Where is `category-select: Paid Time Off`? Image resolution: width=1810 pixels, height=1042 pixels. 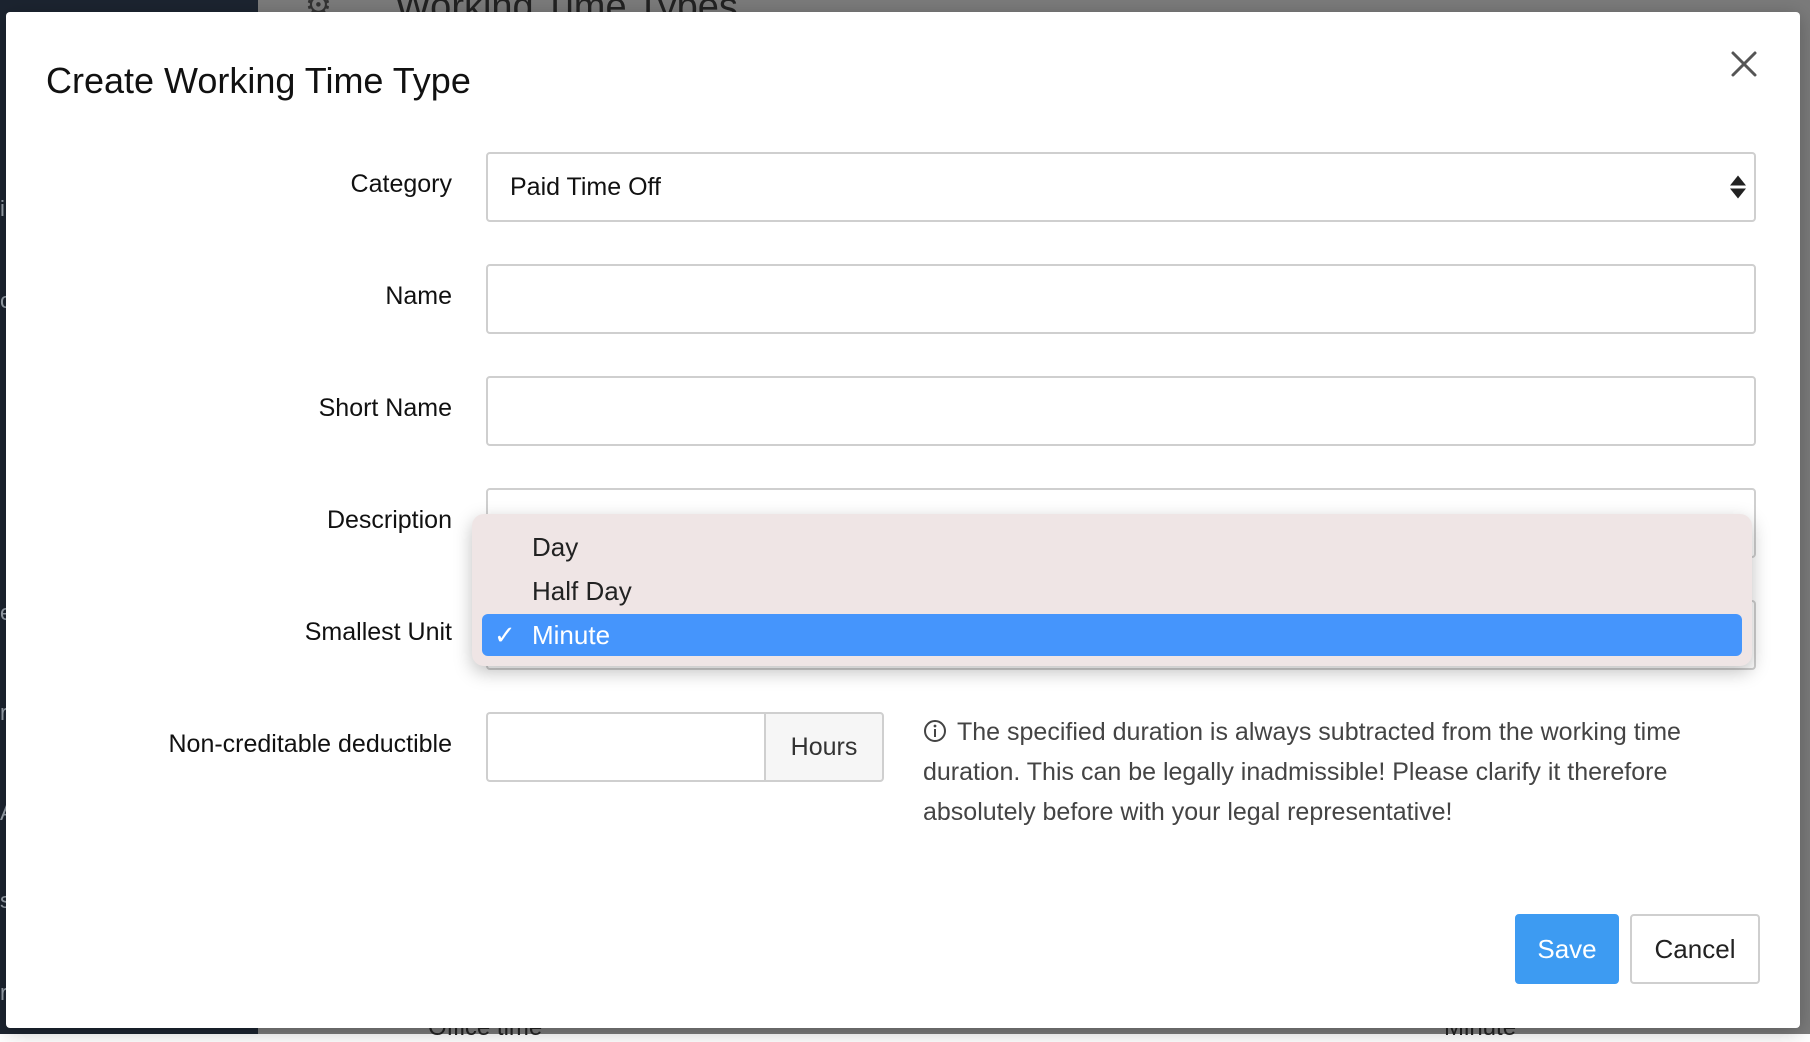
category-select: Paid Time Off is located at coordinates (1121, 187).